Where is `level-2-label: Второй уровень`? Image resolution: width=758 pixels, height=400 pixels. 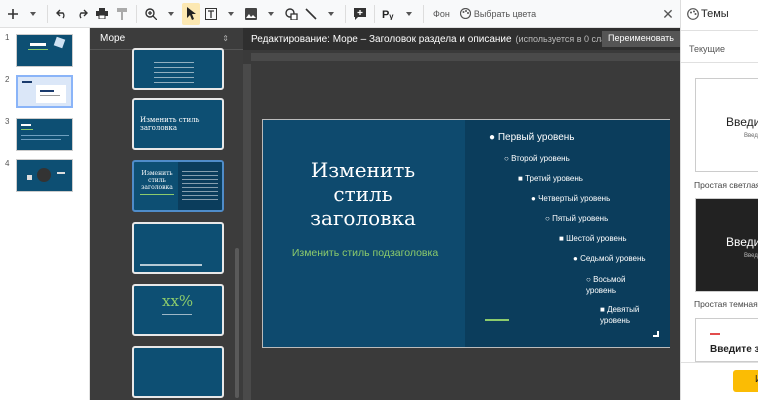 level-2-label: Второй уровень is located at coordinates (540, 158).